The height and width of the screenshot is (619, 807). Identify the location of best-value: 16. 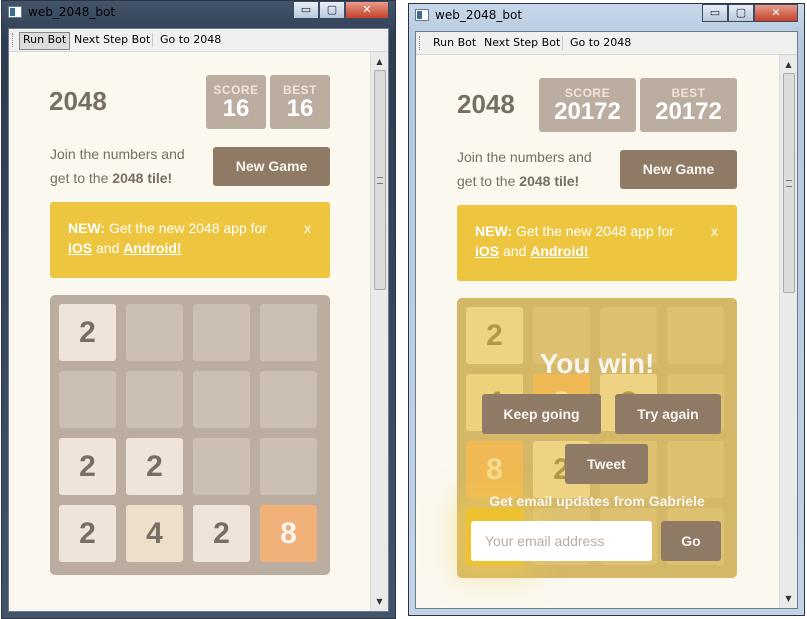
(300, 108).